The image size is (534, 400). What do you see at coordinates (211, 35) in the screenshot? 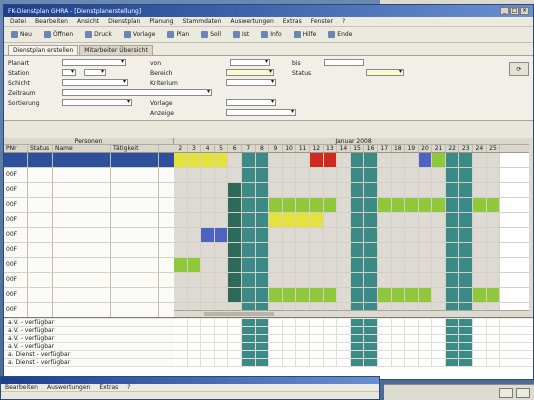
I see `toolbar-button-target: Soll` at bounding box center [211, 35].